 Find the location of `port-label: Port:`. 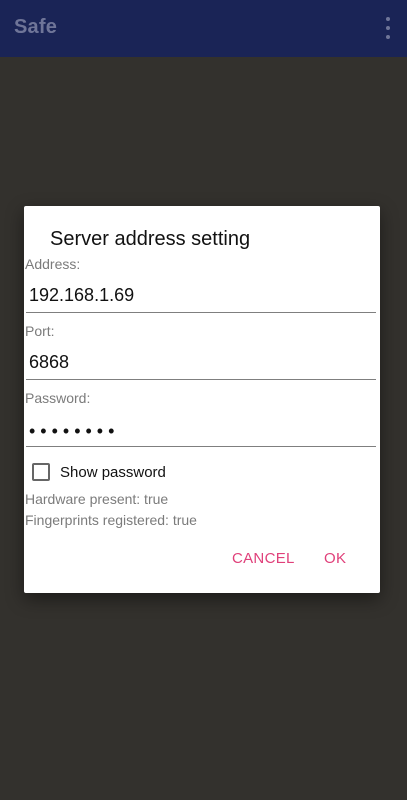

port-label: Port: is located at coordinates (40, 331).